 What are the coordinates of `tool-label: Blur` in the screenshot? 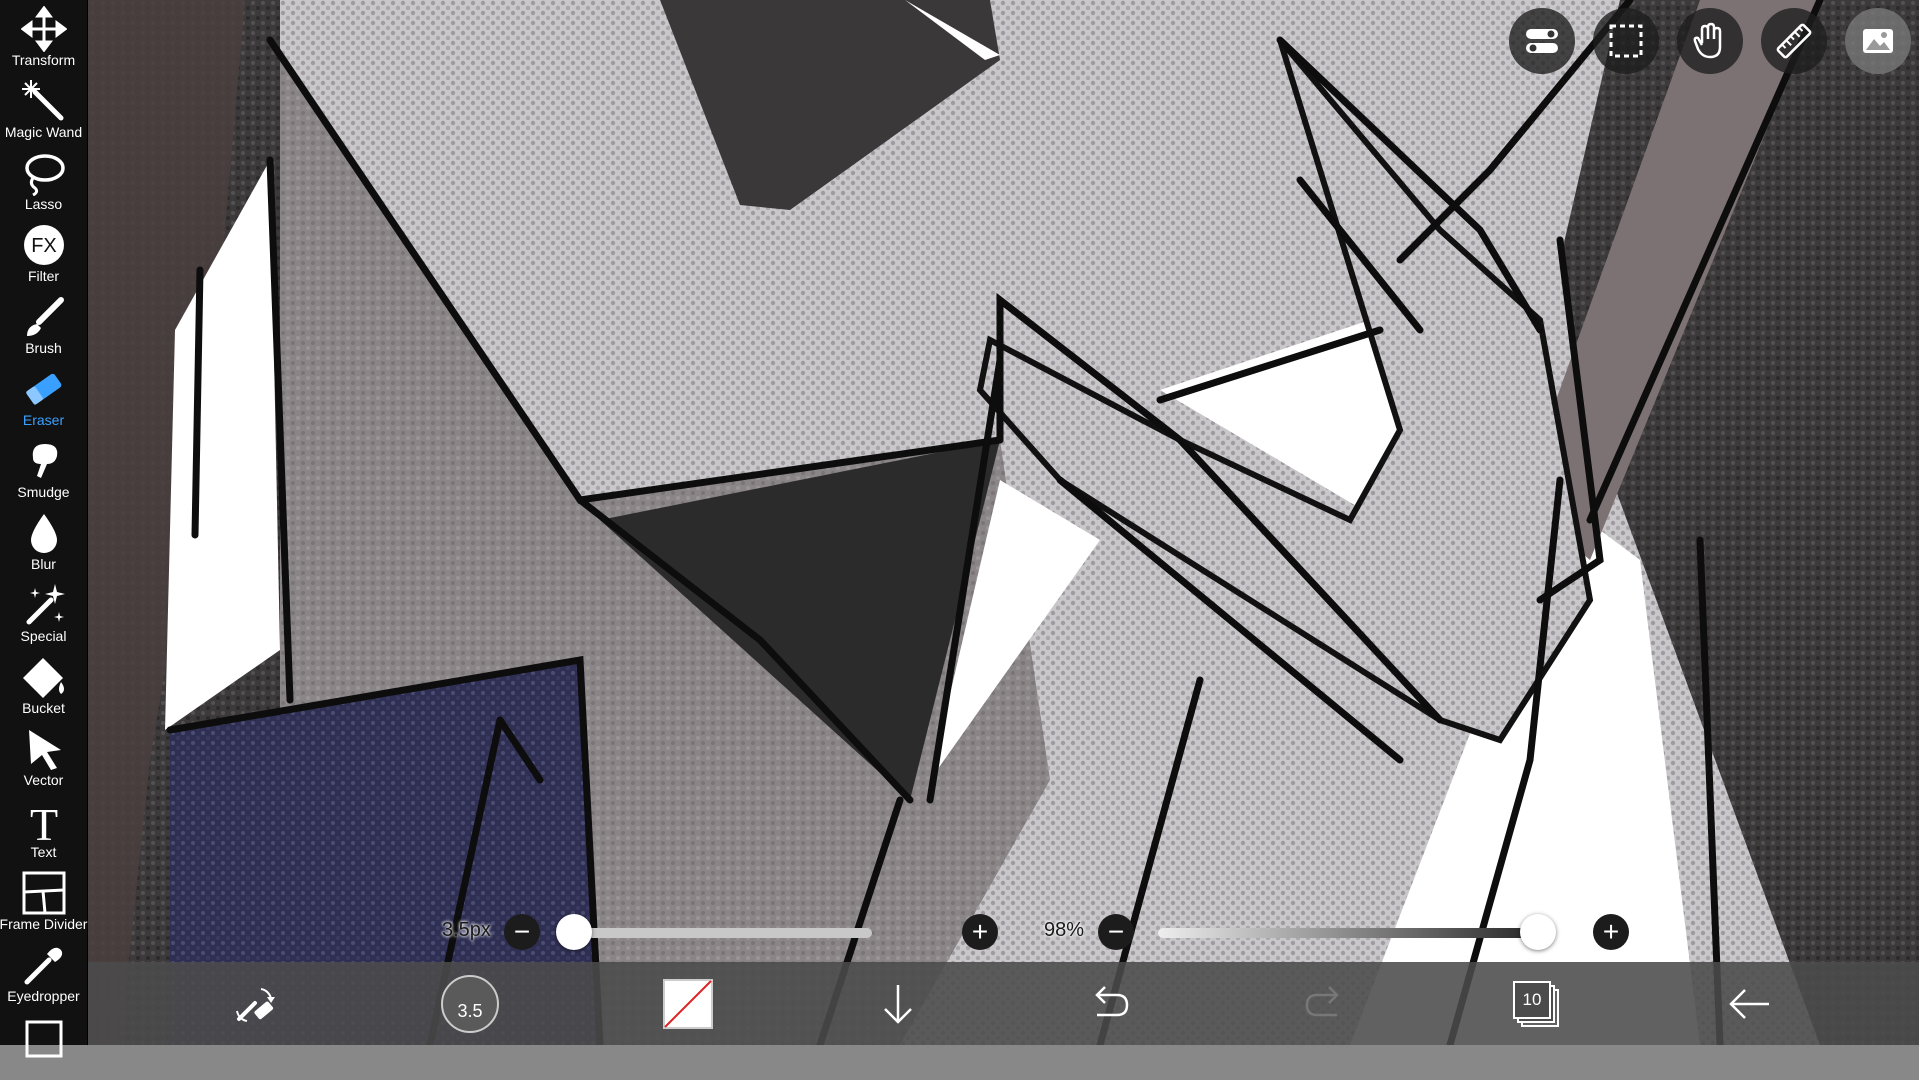 It's located at (43, 564).